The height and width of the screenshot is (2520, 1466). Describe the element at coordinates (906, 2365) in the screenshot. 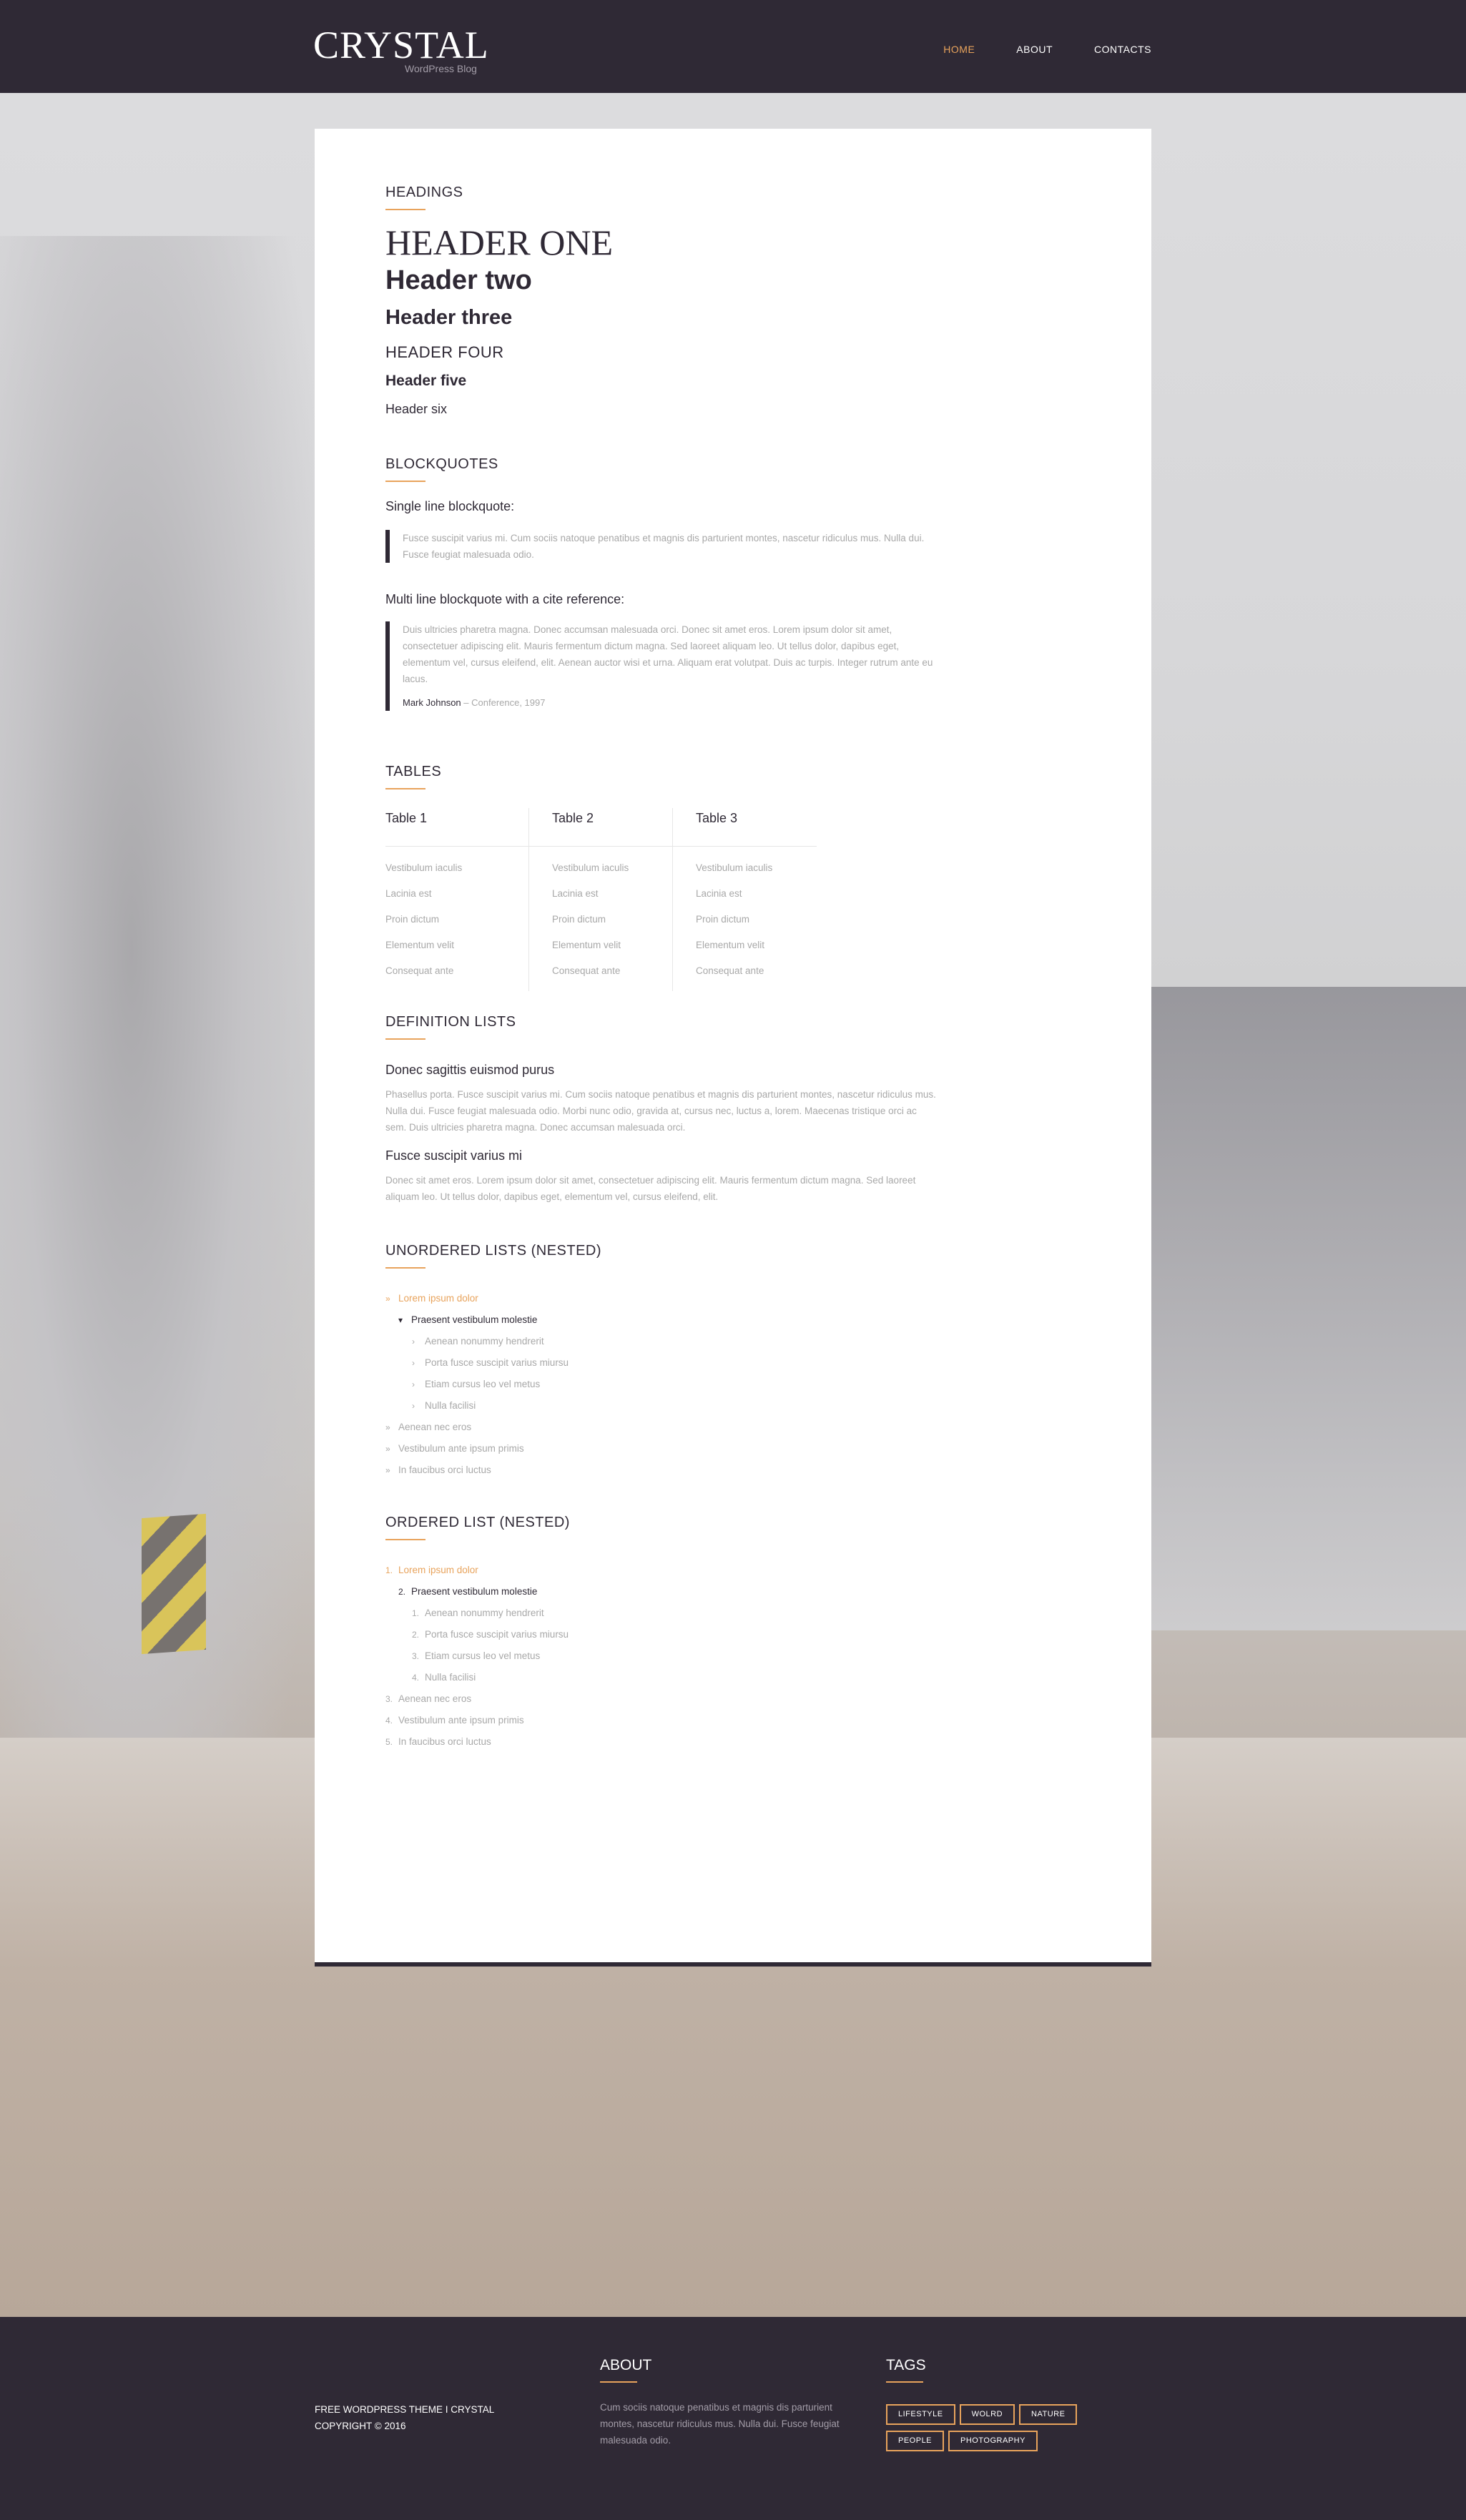

I see `footer-tags-title: TAGS` at that location.